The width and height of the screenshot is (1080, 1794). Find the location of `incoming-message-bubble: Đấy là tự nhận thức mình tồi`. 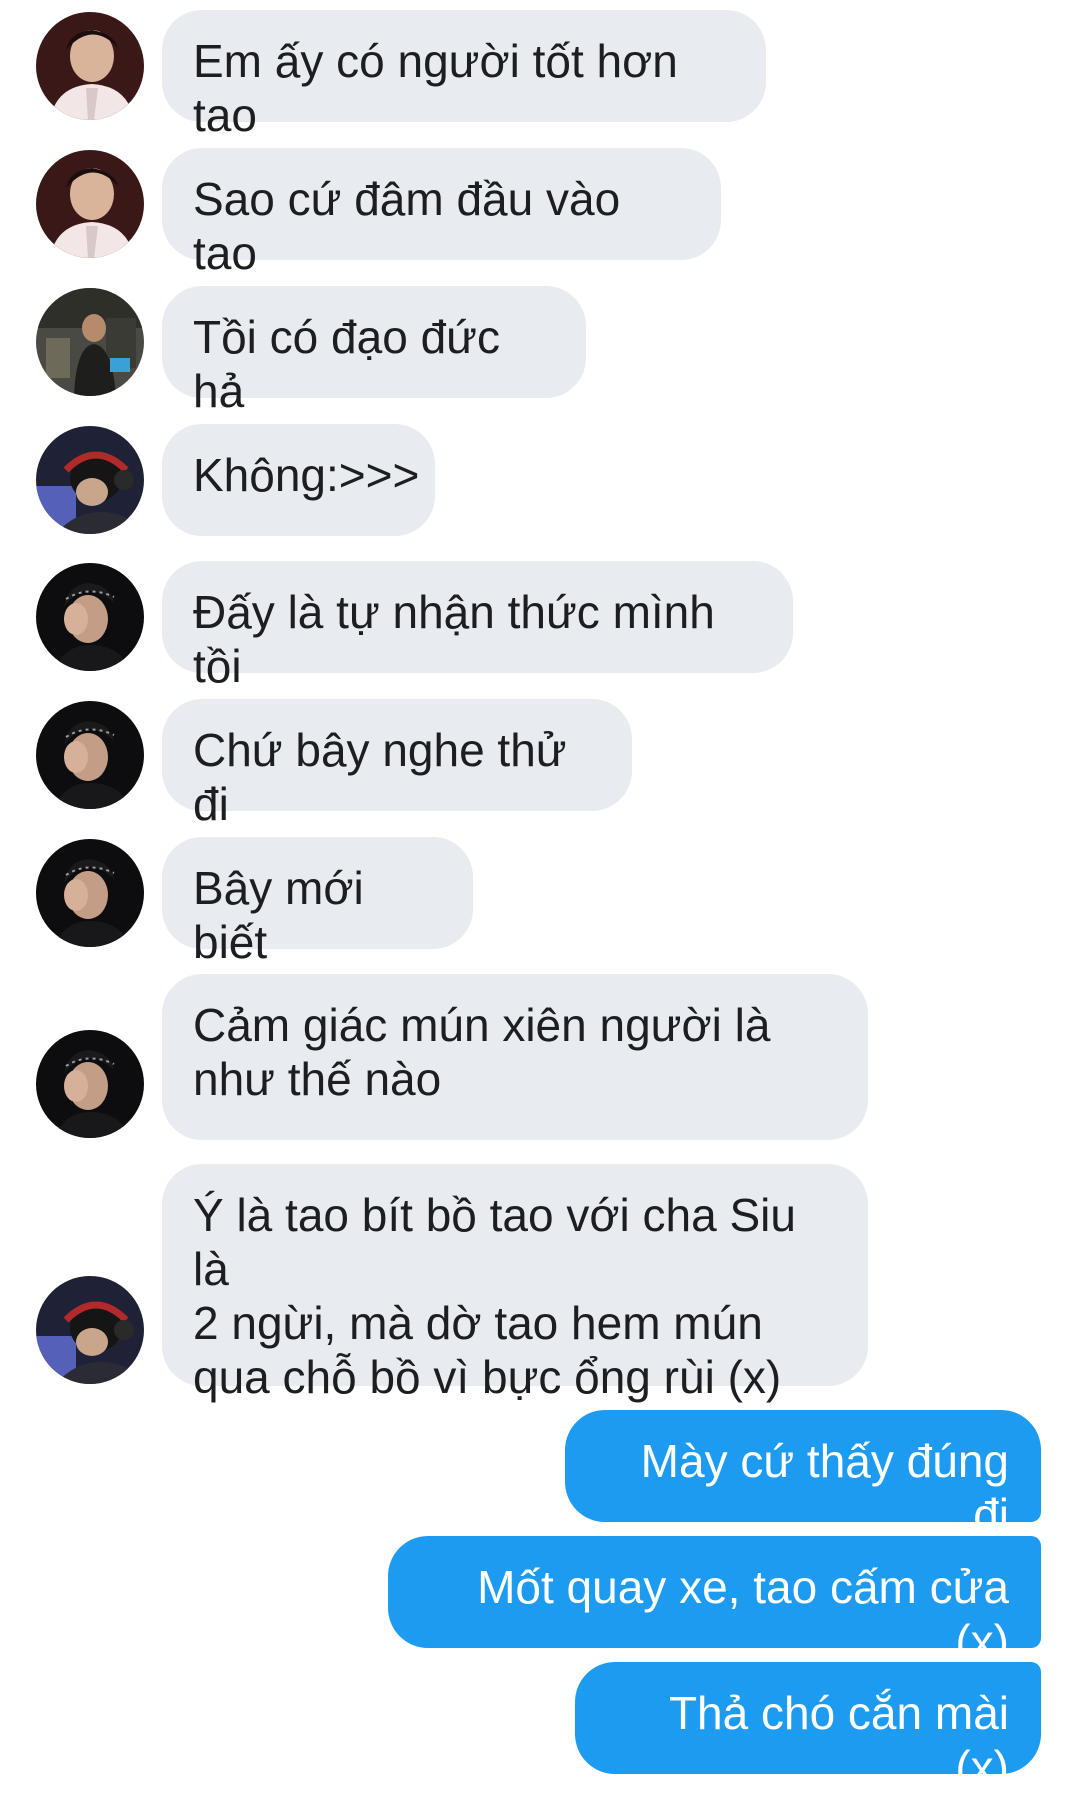

incoming-message-bubble: Đấy là tự nhận thức mình tồi is located at coordinates (477, 626).